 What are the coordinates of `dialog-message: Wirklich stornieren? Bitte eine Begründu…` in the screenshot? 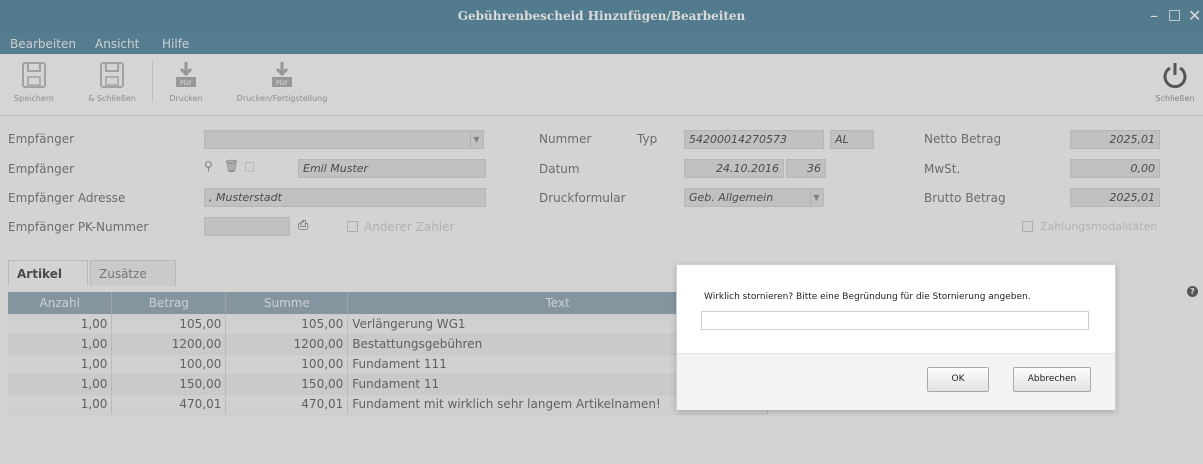 It's located at (867, 297).